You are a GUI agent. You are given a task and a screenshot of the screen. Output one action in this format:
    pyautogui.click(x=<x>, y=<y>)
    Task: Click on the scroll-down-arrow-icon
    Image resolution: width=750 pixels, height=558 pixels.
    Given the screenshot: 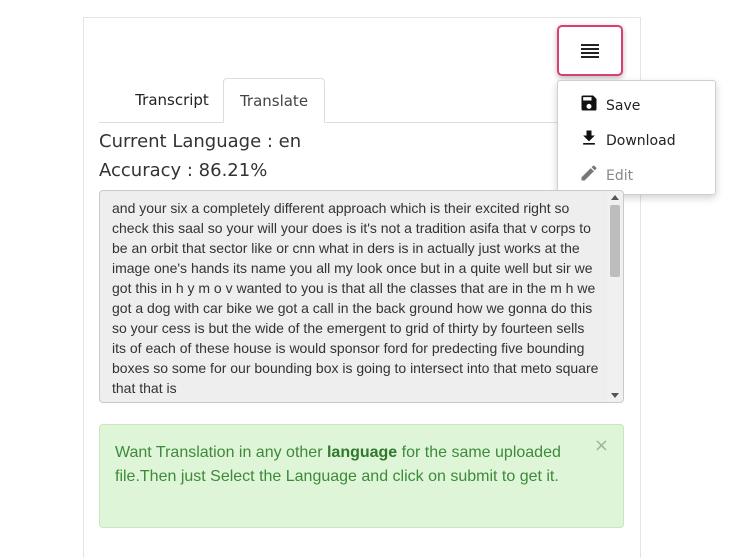 What is the action you would take?
    pyautogui.click(x=615, y=395)
    